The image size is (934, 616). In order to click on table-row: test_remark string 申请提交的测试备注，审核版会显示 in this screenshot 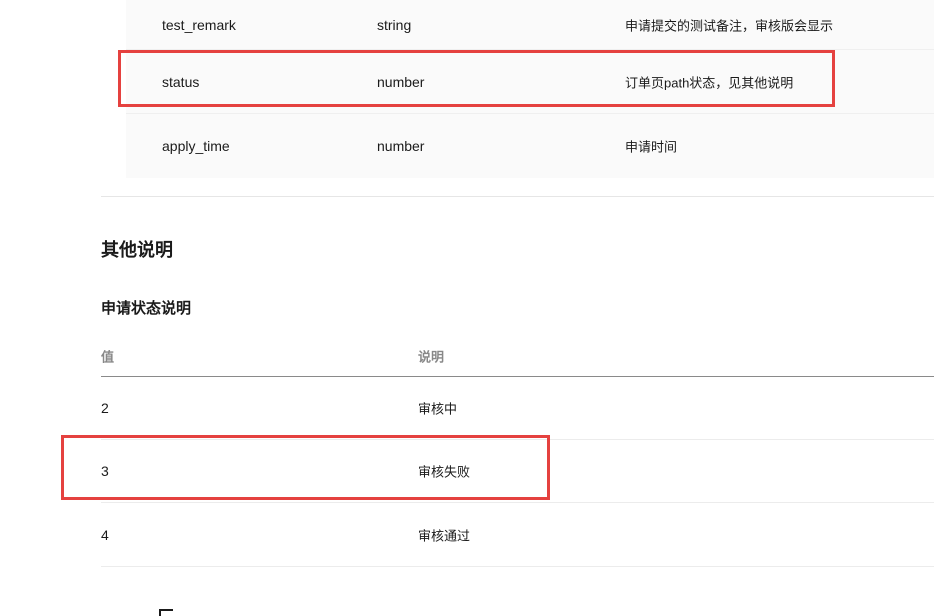, I will do `click(530, 25)`.